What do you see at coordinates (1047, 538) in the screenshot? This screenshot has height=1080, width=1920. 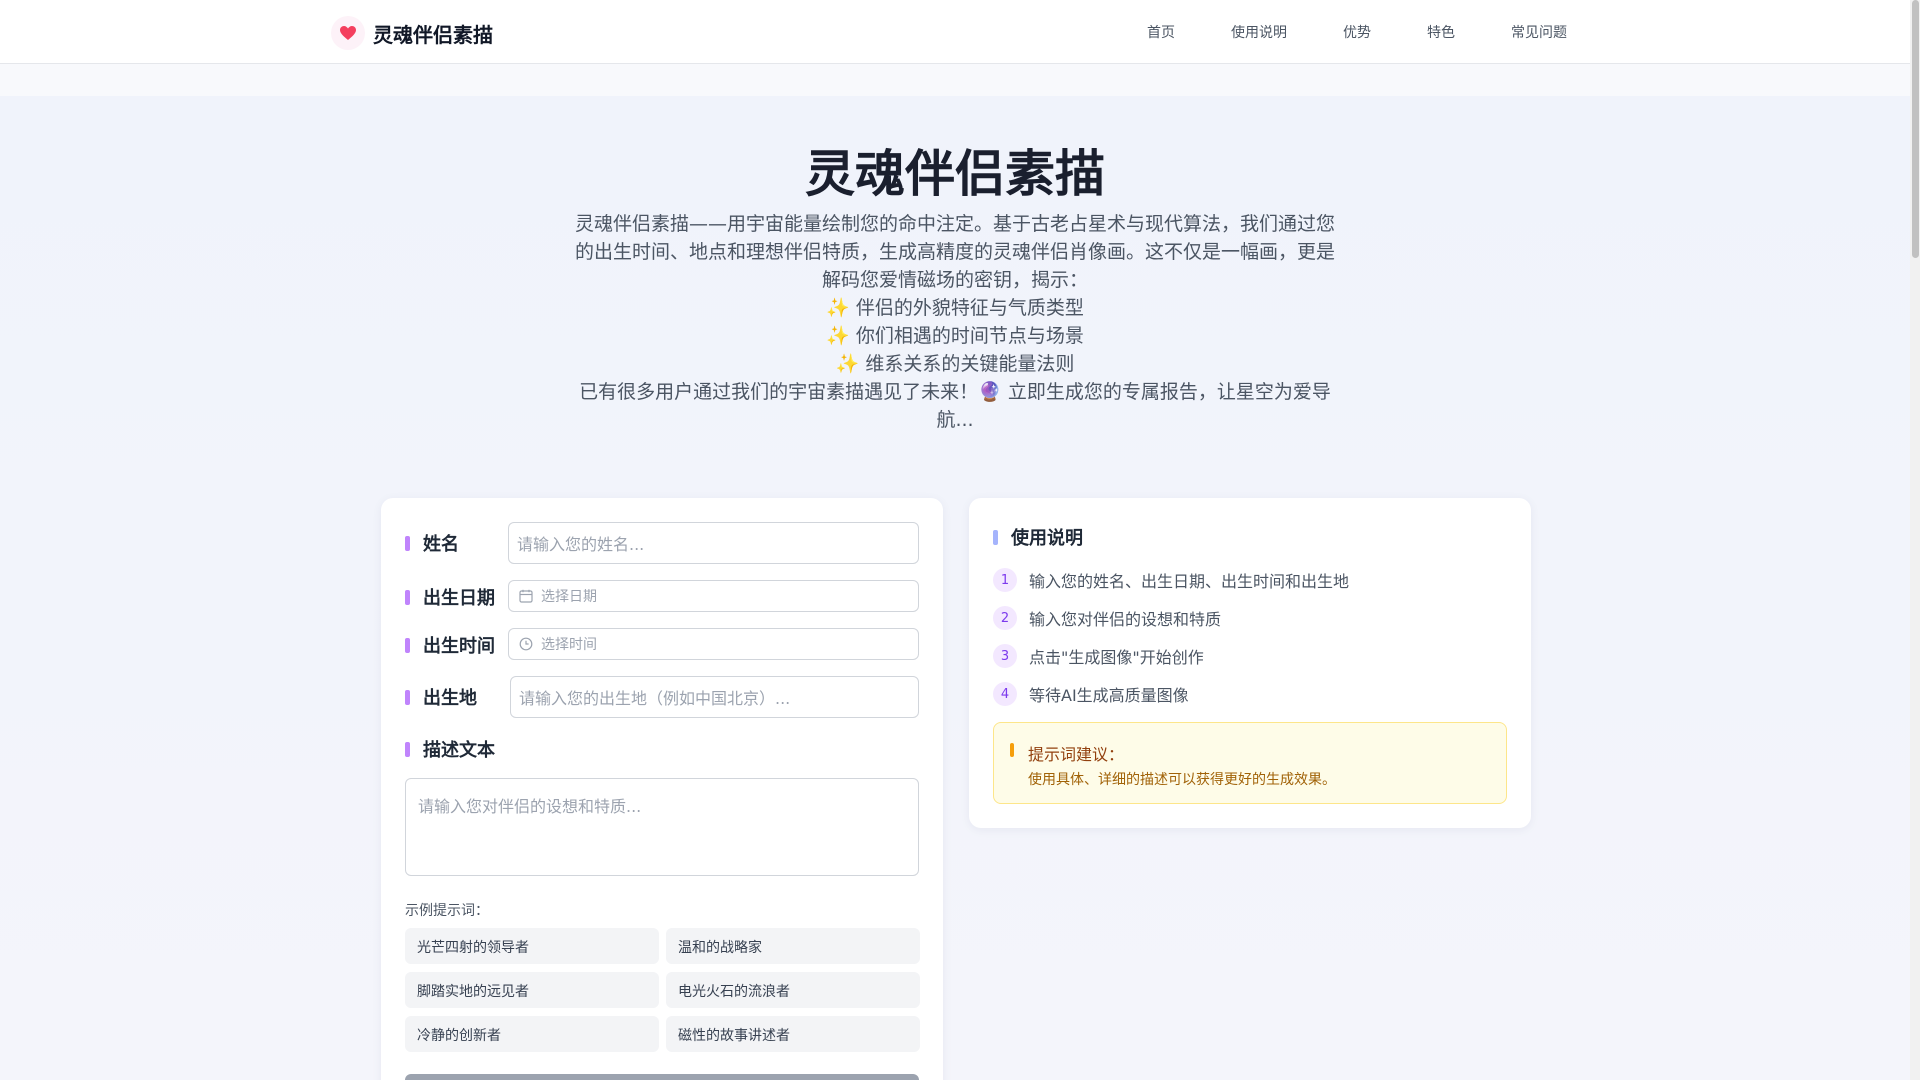 I see `instructions-title-text: 使用说明` at bounding box center [1047, 538].